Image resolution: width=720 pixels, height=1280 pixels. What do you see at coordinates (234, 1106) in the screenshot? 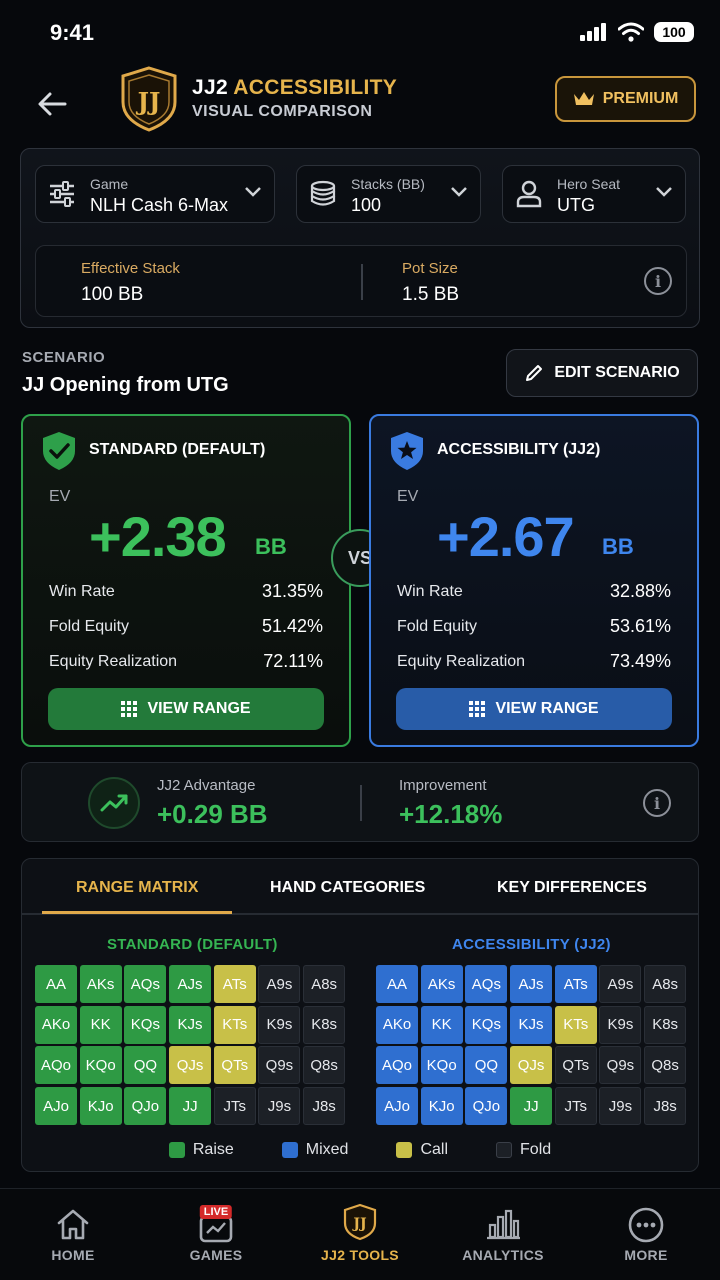
I see `standard-cell: JTs` at bounding box center [234, 1106].